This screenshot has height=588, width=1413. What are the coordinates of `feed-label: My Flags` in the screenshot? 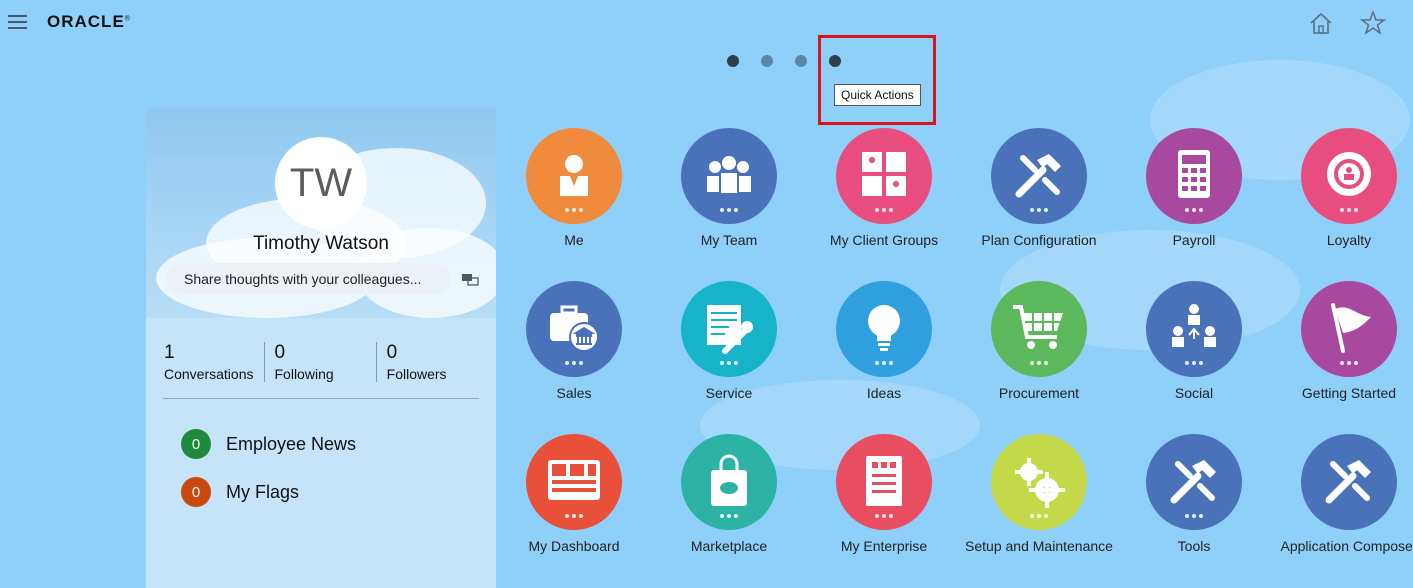 It's located at (263, 491).